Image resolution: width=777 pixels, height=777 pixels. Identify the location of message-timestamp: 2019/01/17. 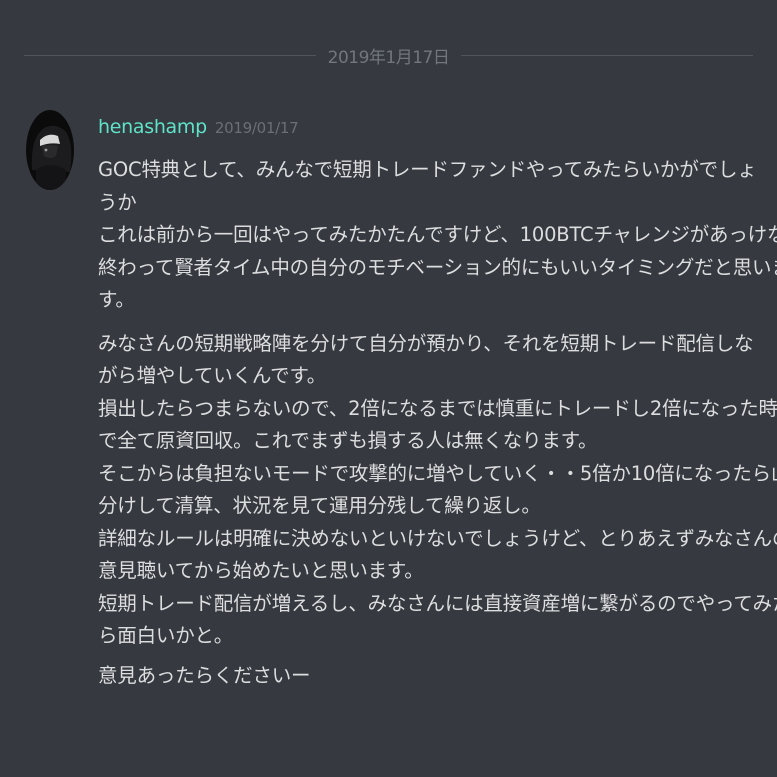
(256, 128).